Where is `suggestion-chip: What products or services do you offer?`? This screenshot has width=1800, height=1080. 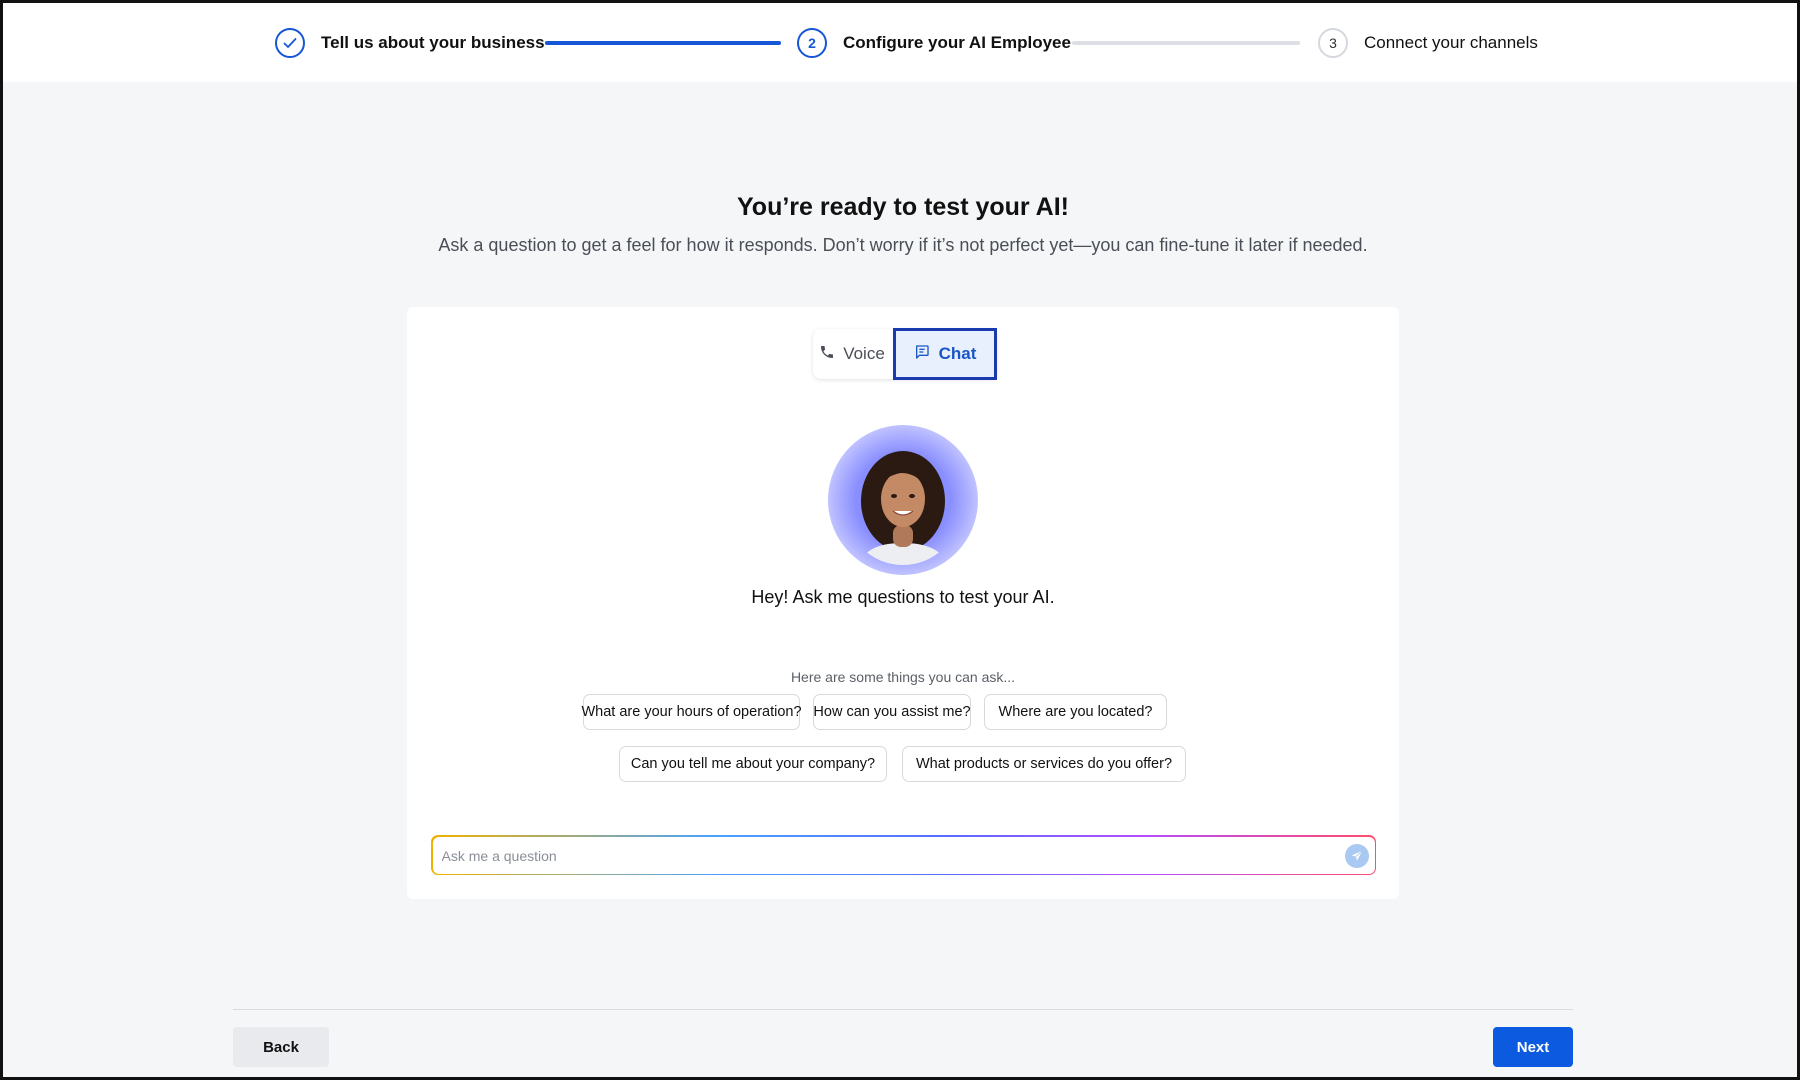
suggestion-chip: What products or services do you offer? is located at coordinates (1044, 764).